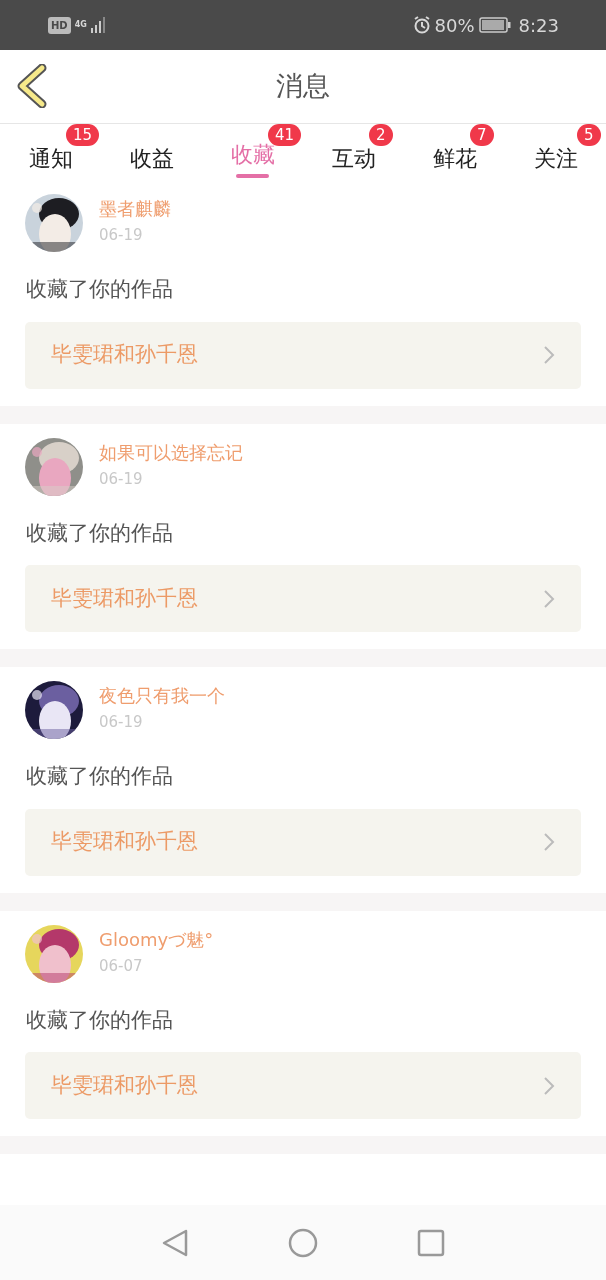  What do you see at coordinates (454, 152) in the screenshot?
I see `tab: 鲜花 7` at bounding box center [454, 152].